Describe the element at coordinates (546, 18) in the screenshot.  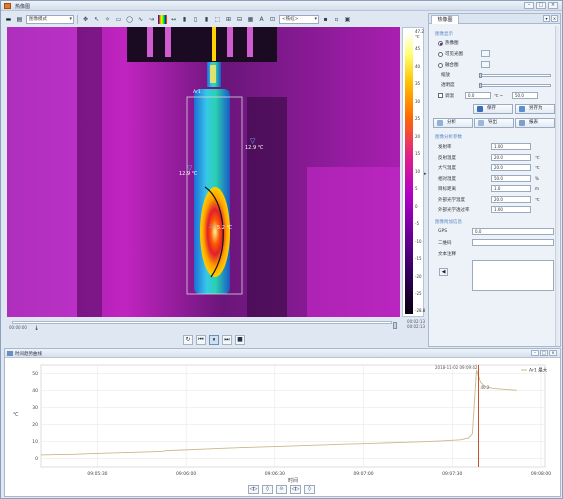
I see `panel-pin-button: ▾` at that location.